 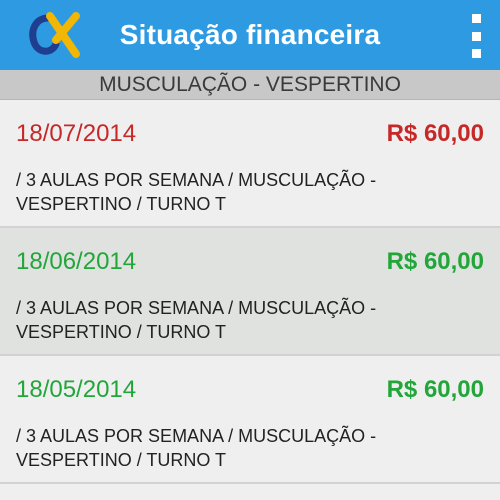 I want to click on page-title: Situação financeira, so click(x=250, y=34).